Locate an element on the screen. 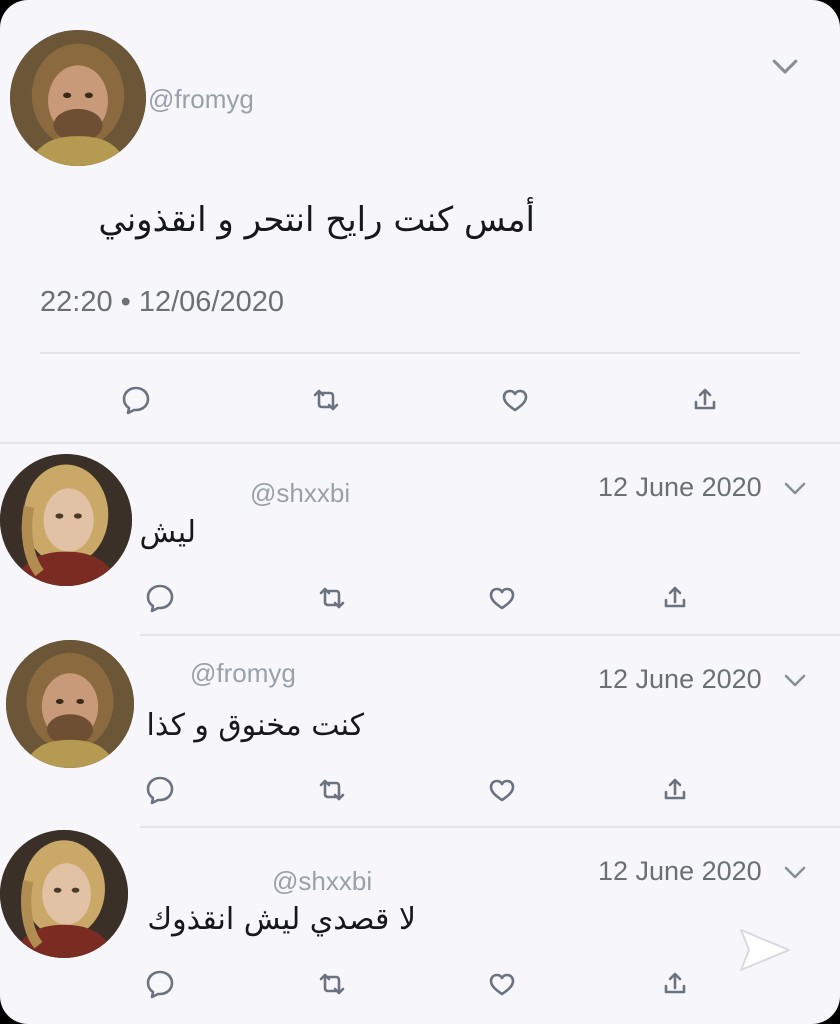  main-tweet-timestamp: 22:20 • 12/06/2020 is located at coordinates (162, 302).